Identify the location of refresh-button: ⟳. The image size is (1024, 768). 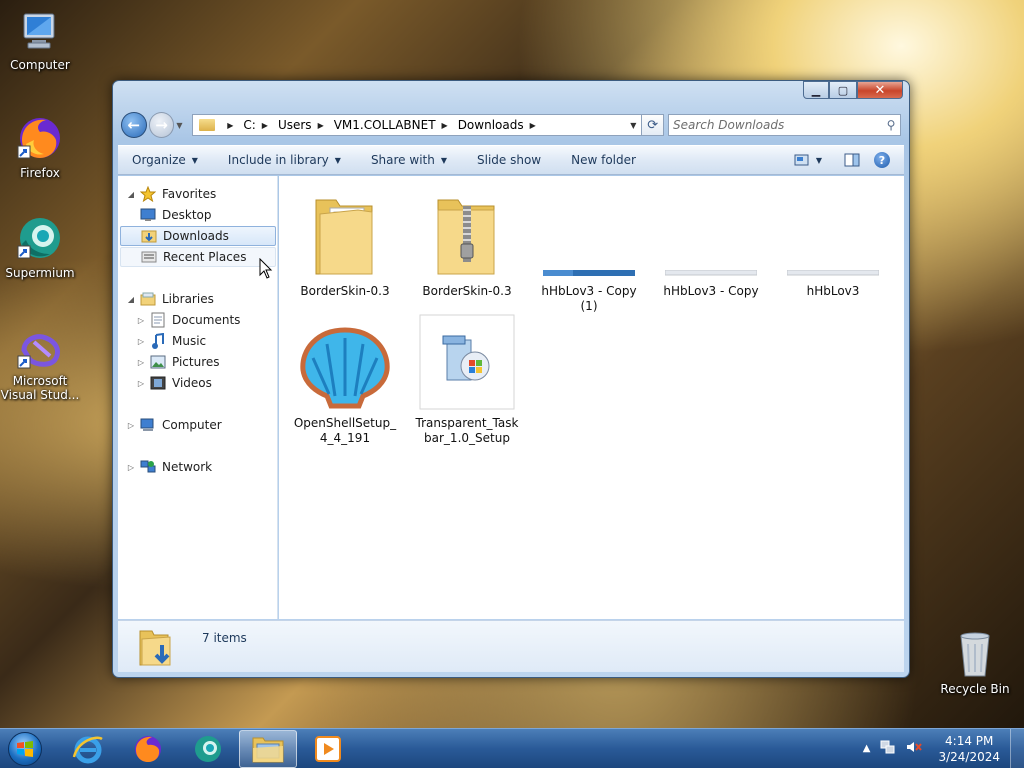
(653, 125).